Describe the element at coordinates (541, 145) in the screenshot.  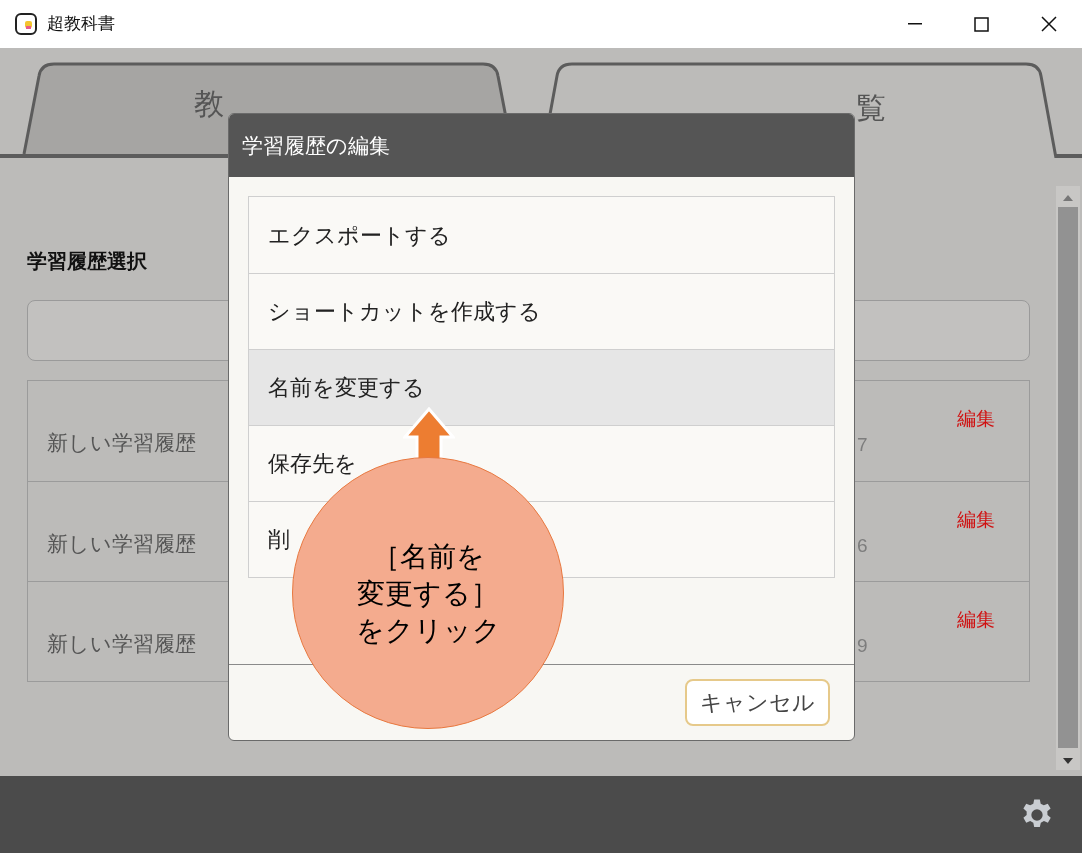
I see `dialog-title: 学習履歴の編集` at that location.